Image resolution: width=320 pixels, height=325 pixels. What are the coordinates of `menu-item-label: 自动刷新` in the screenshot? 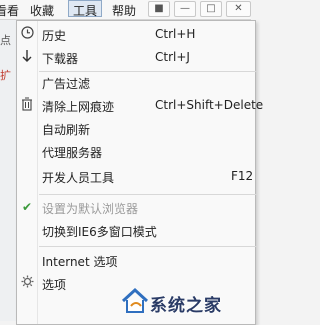 It's located at (66, 130).